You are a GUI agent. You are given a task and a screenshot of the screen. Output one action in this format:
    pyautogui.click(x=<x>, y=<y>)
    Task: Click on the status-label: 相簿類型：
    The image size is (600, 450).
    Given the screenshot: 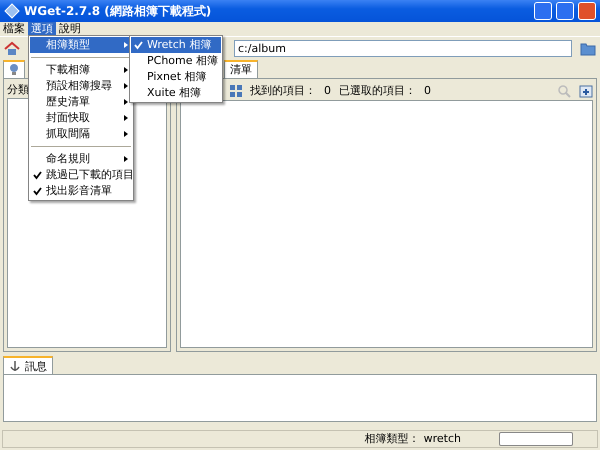 What is the action you would take?
    pyautogui.click(x=392, y=438)
    